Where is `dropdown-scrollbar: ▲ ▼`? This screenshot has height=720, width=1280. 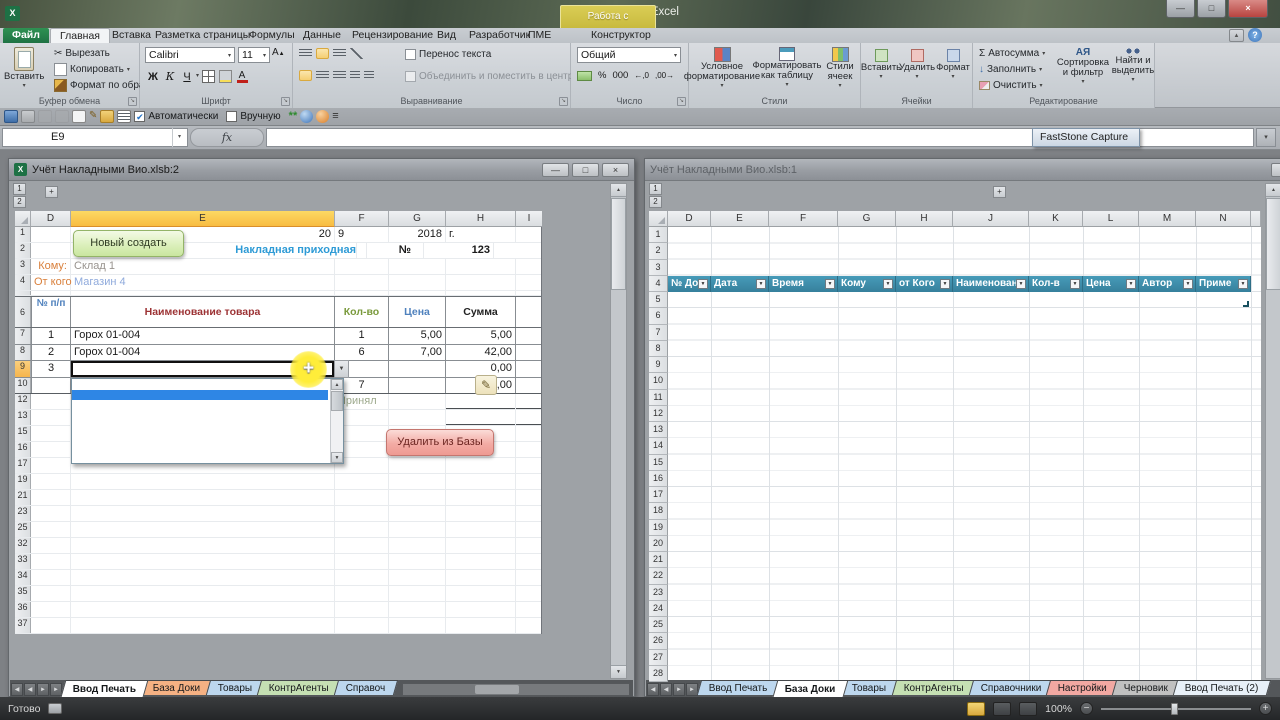 dropdown-scrollbar: ▲ ▼ is located at coordinates (336, 421).